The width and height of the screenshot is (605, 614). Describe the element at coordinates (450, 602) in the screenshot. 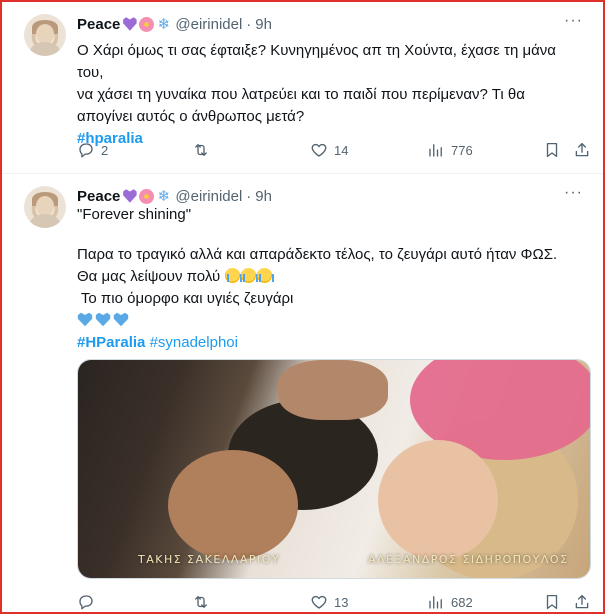

I see `views-button: 682` at that location.